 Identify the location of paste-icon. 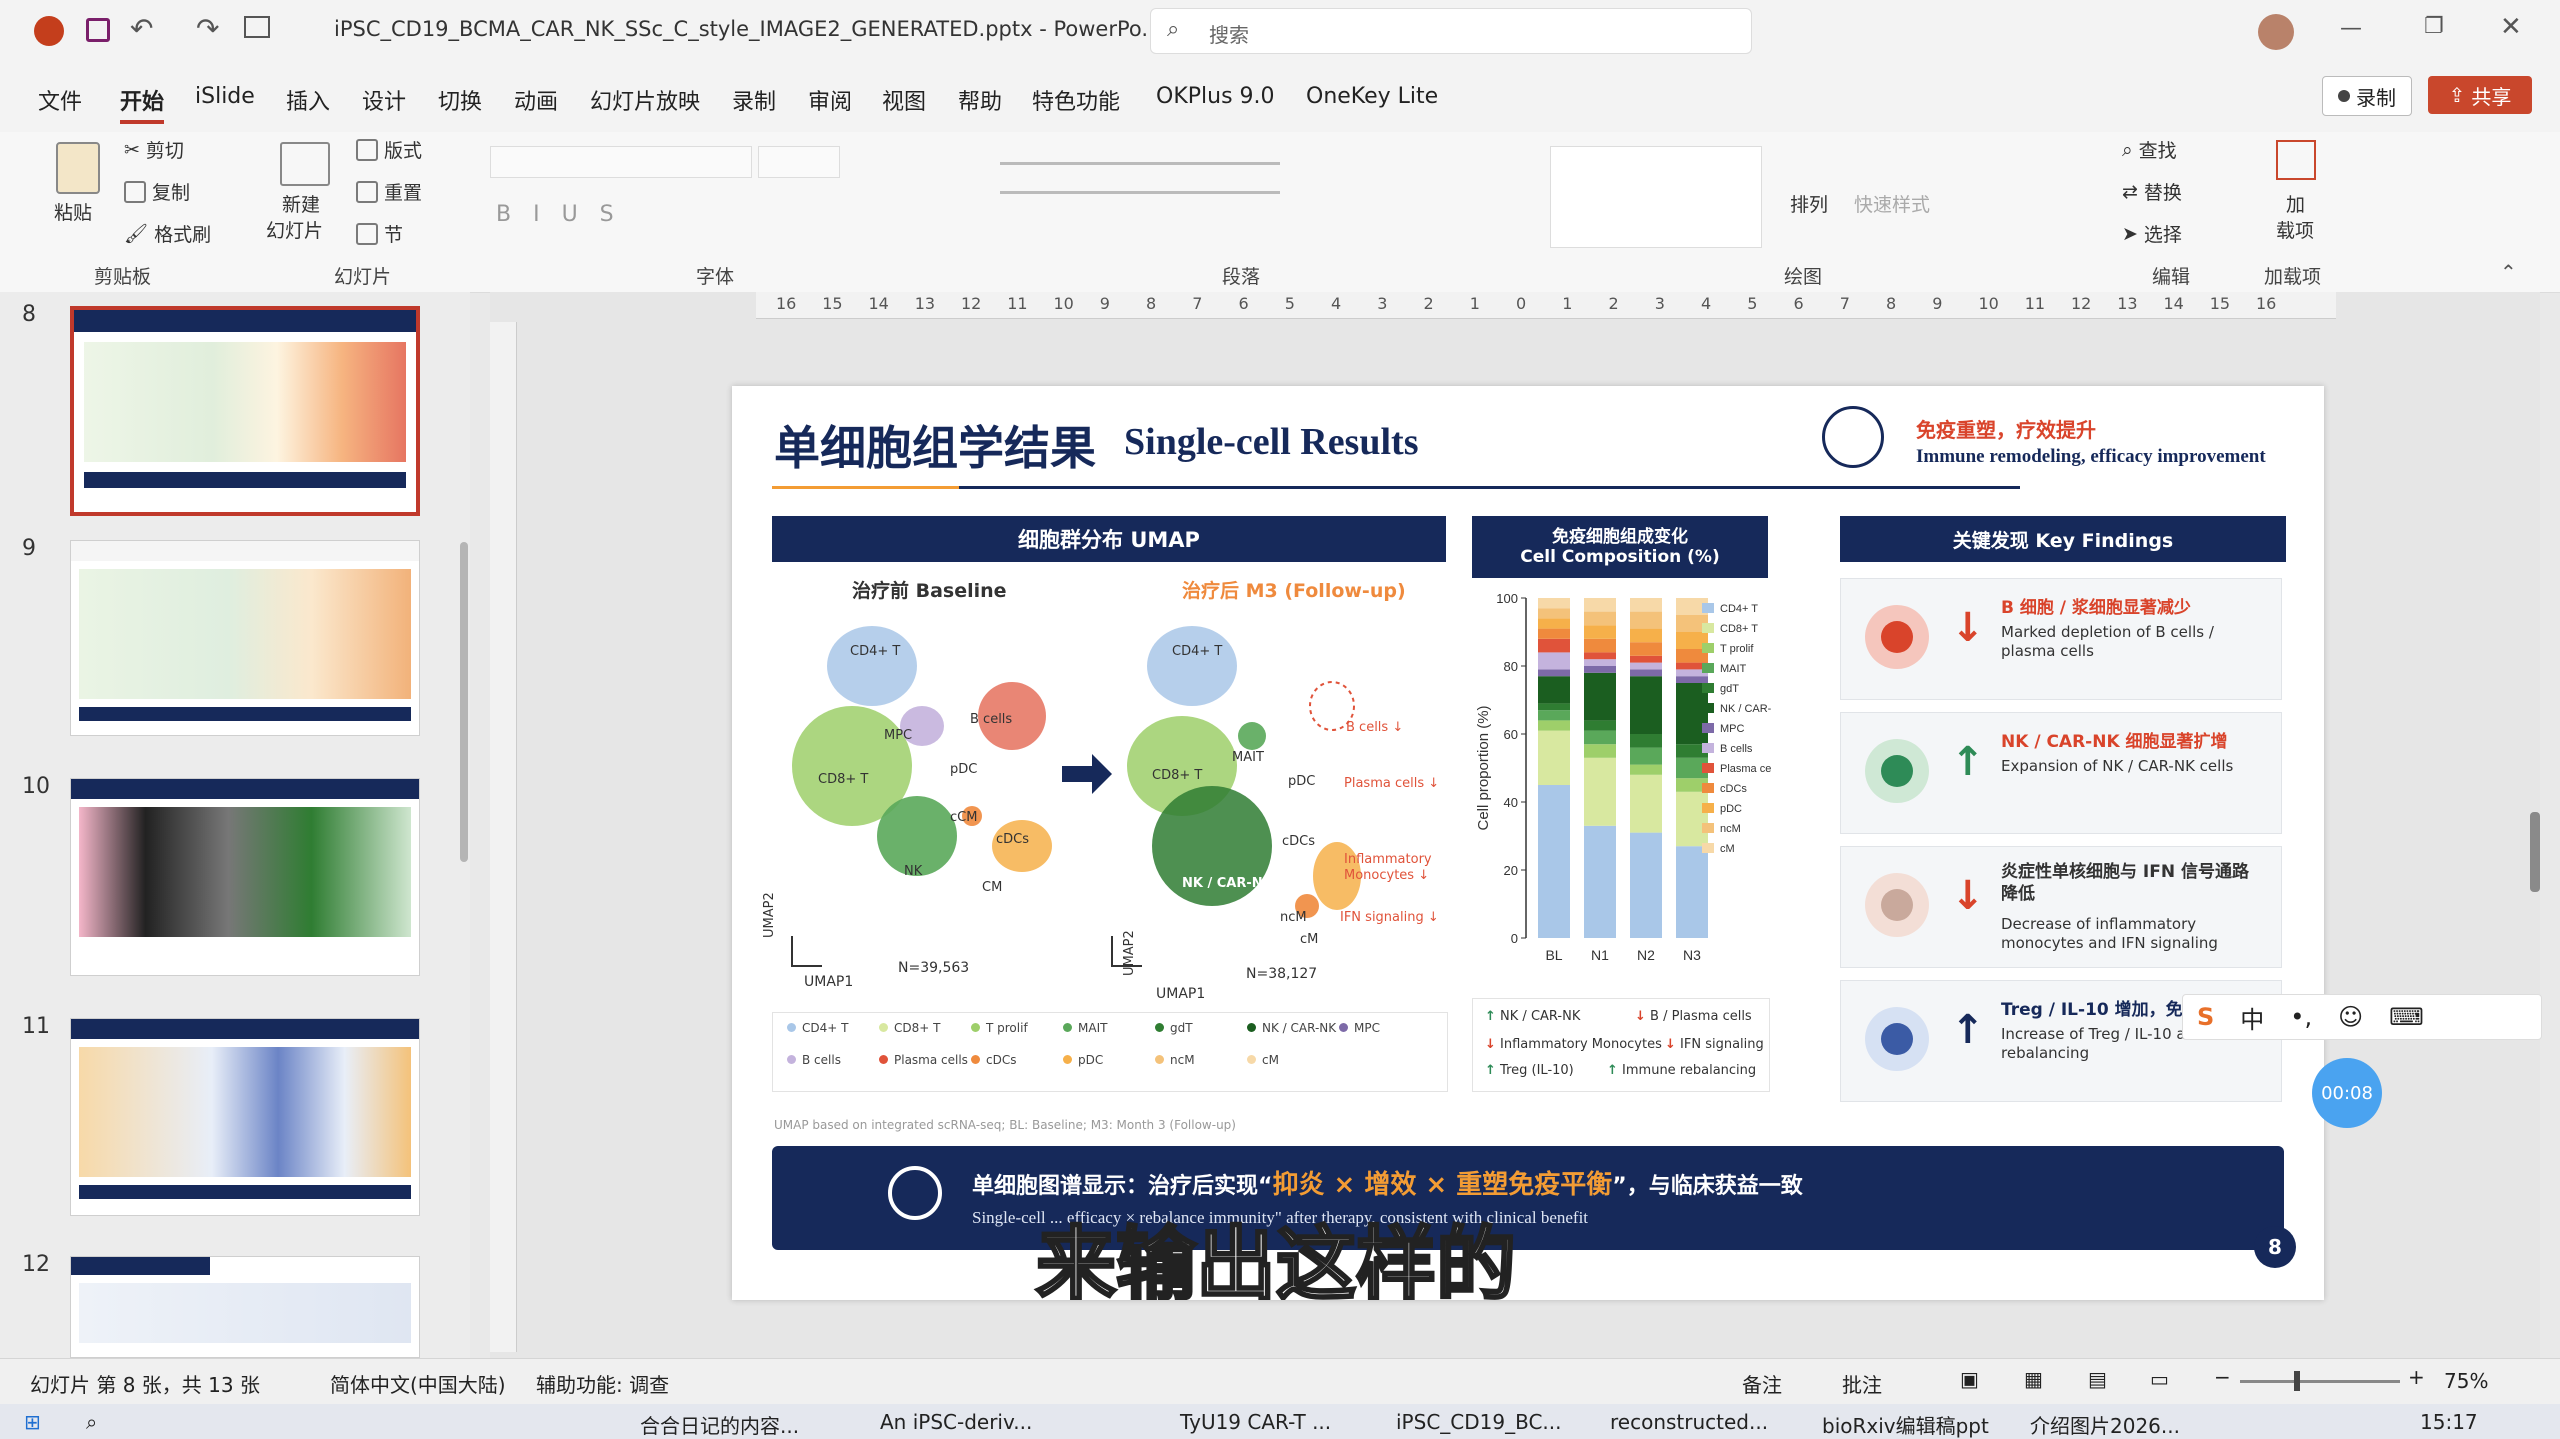
(78, 168).